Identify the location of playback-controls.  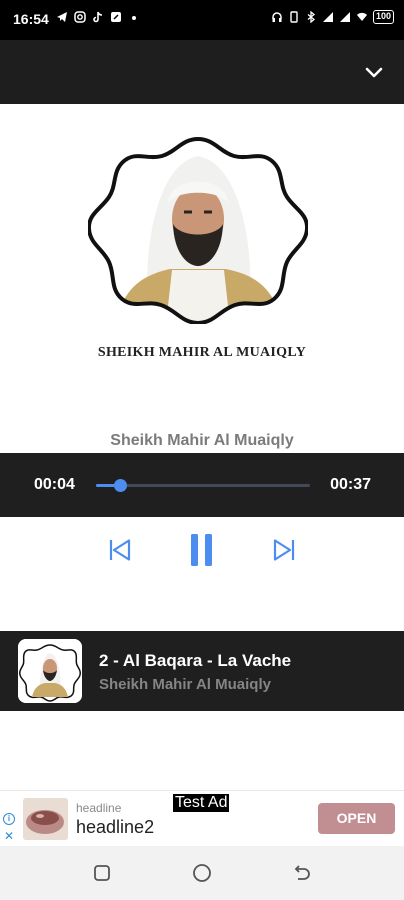
(202, 550).